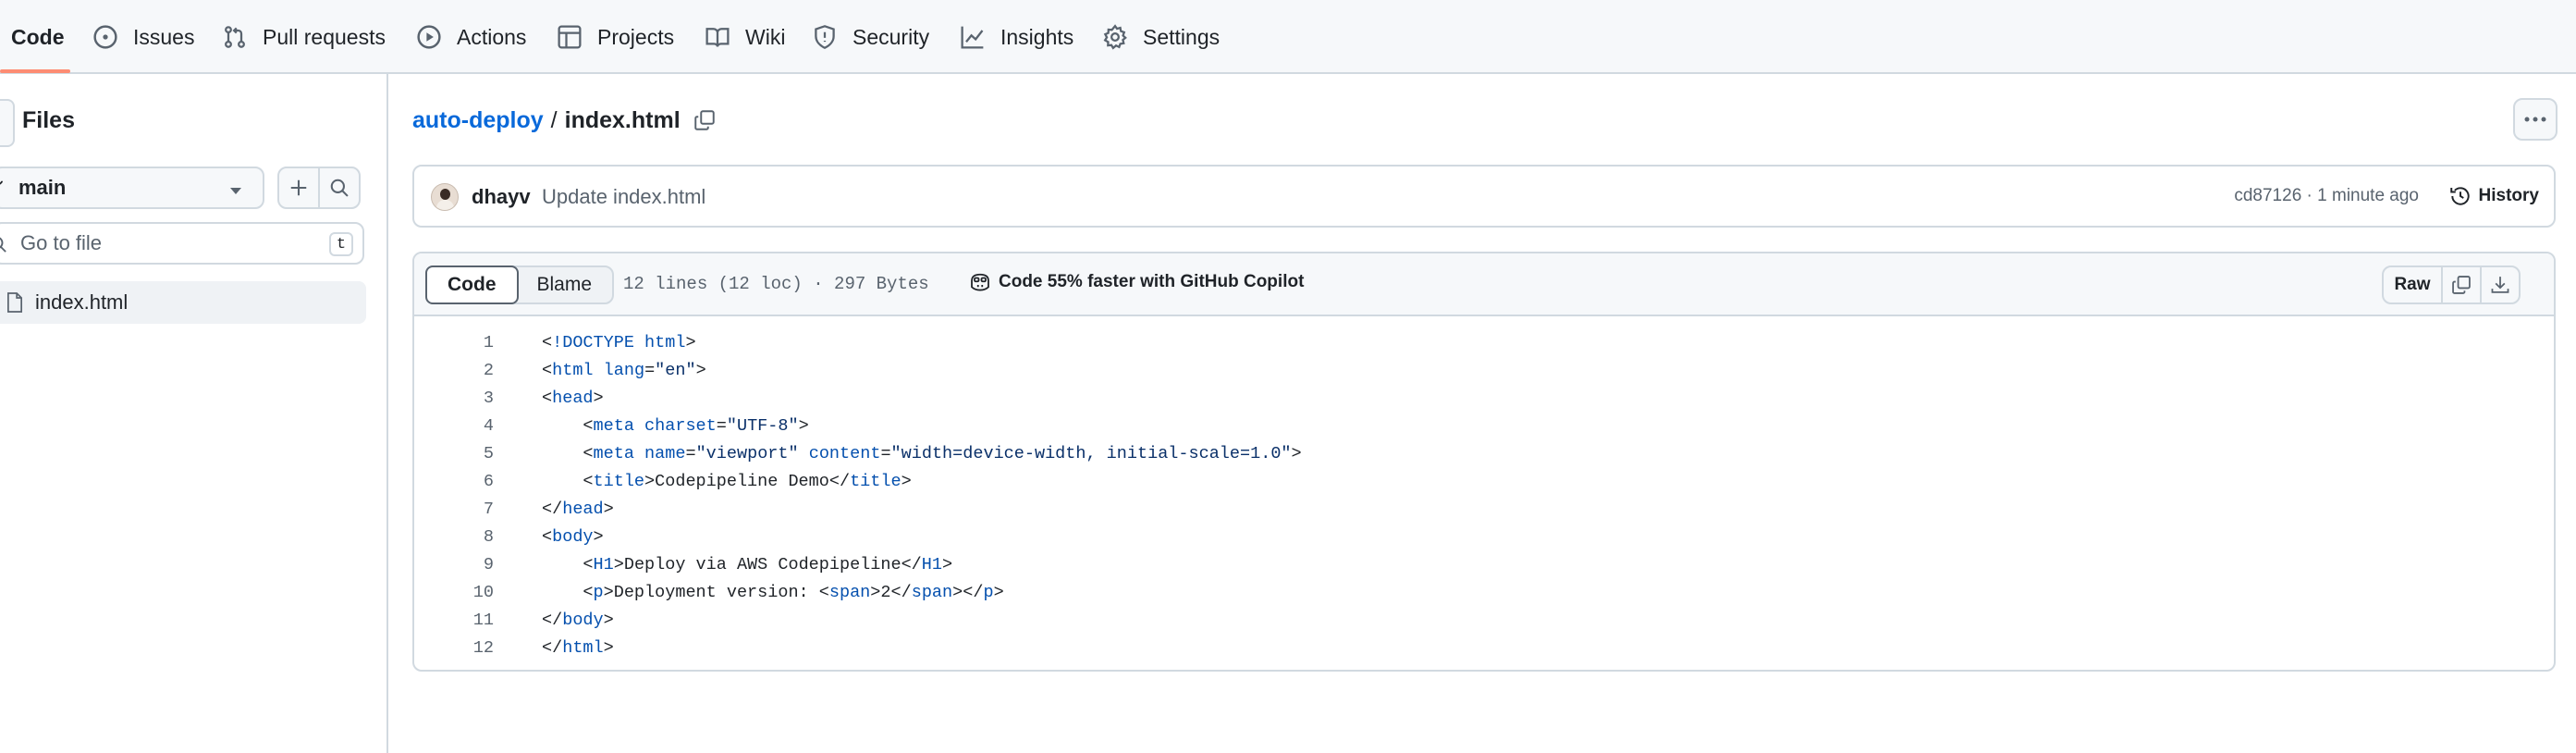 This screenshot has height=753, width=2576. I want to click on line-number: 4, so click(454, 426).